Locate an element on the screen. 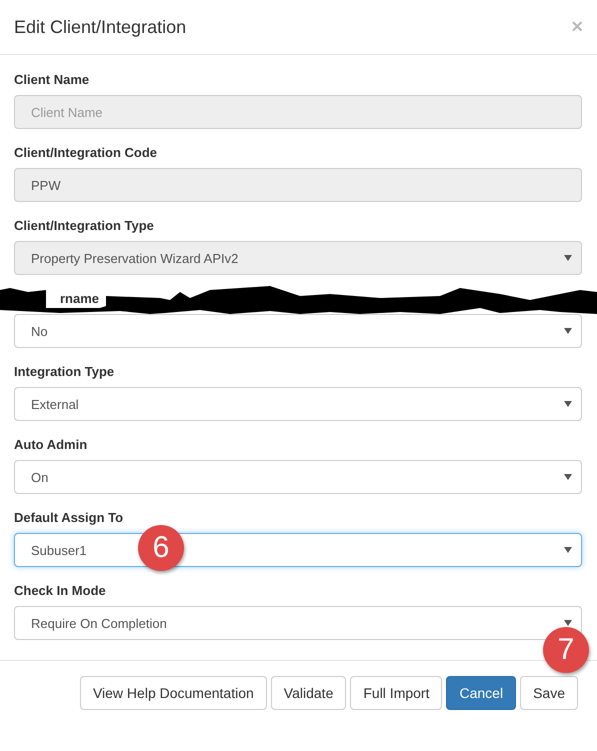 Image resolution: width=597 pixels, height=751 pixels. select-dropdown: No is located at coordinates (298, 331).